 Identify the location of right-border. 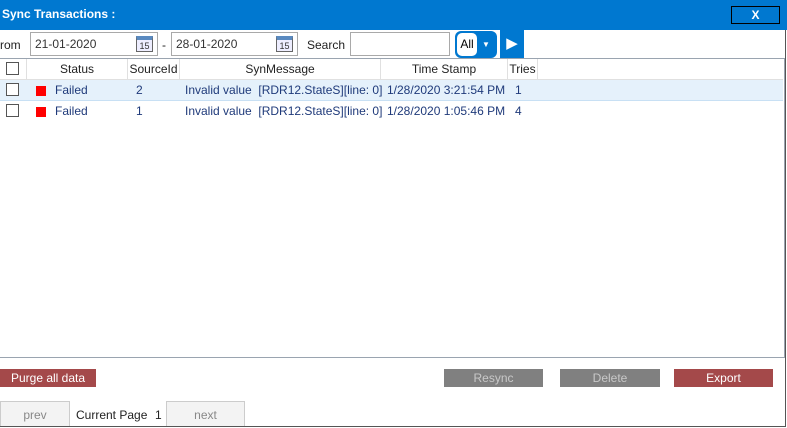
(785, 228).